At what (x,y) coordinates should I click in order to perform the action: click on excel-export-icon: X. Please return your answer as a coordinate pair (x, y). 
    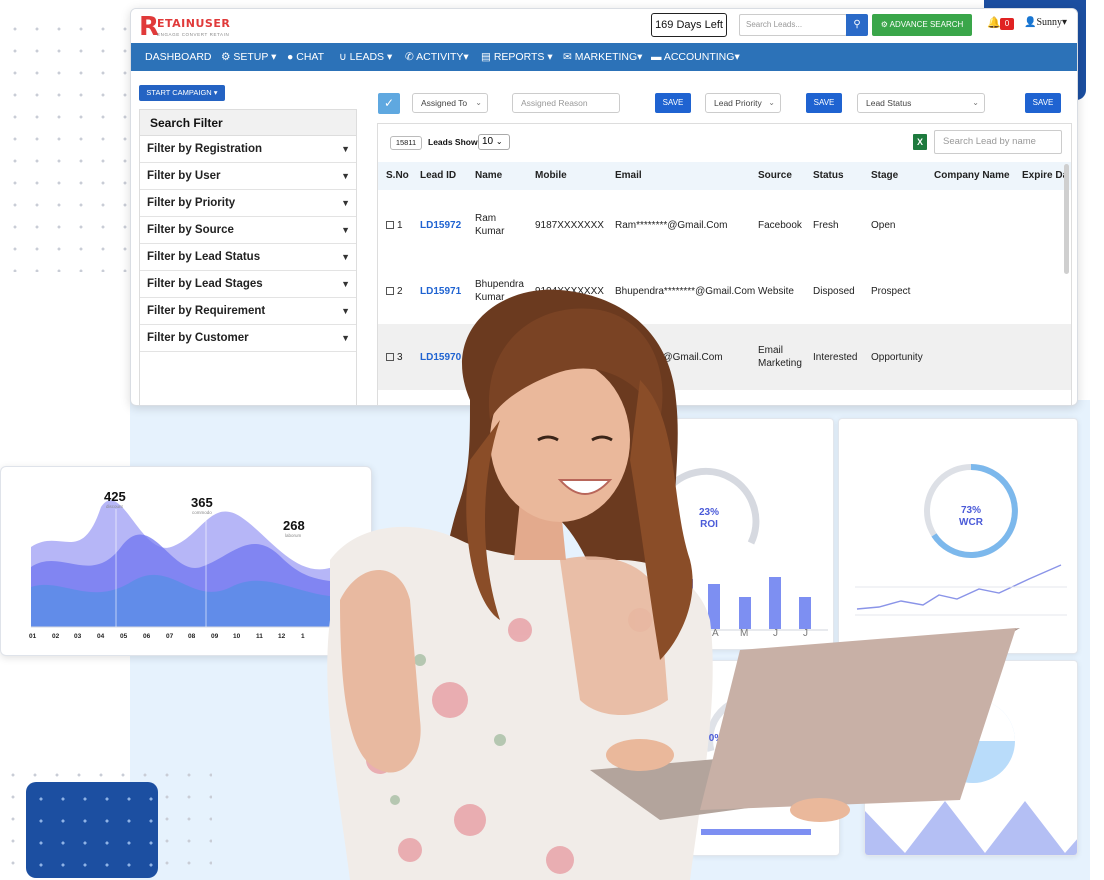
    Looking at the image, I should click on (920, 142).